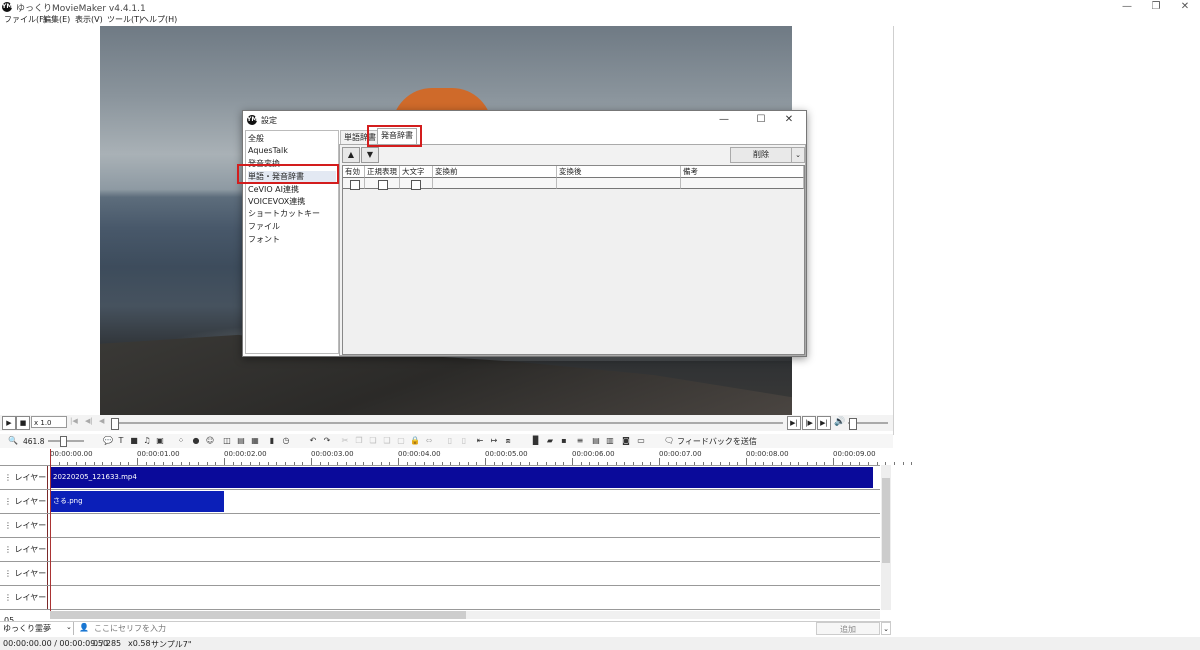 The image size is (1200, 650). Describe the element at coordinates (573, 260) in the screenshot. I see `dictionary-grid: 有効 正規表現 大文字 変換前 変換後 備考` at that location.